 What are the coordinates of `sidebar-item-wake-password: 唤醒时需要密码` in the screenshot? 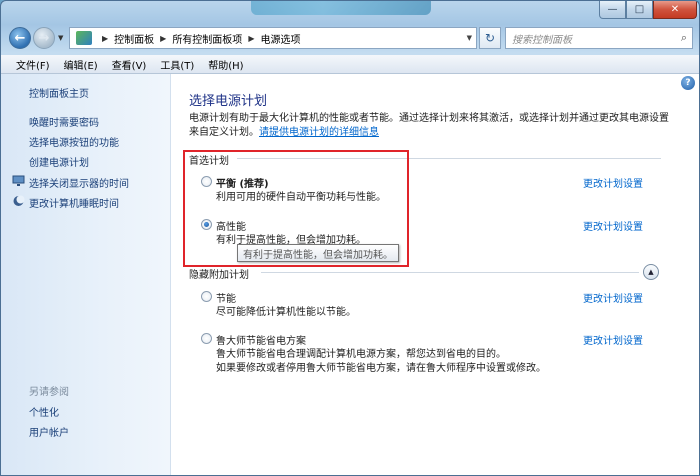 It's located at (64, 121).